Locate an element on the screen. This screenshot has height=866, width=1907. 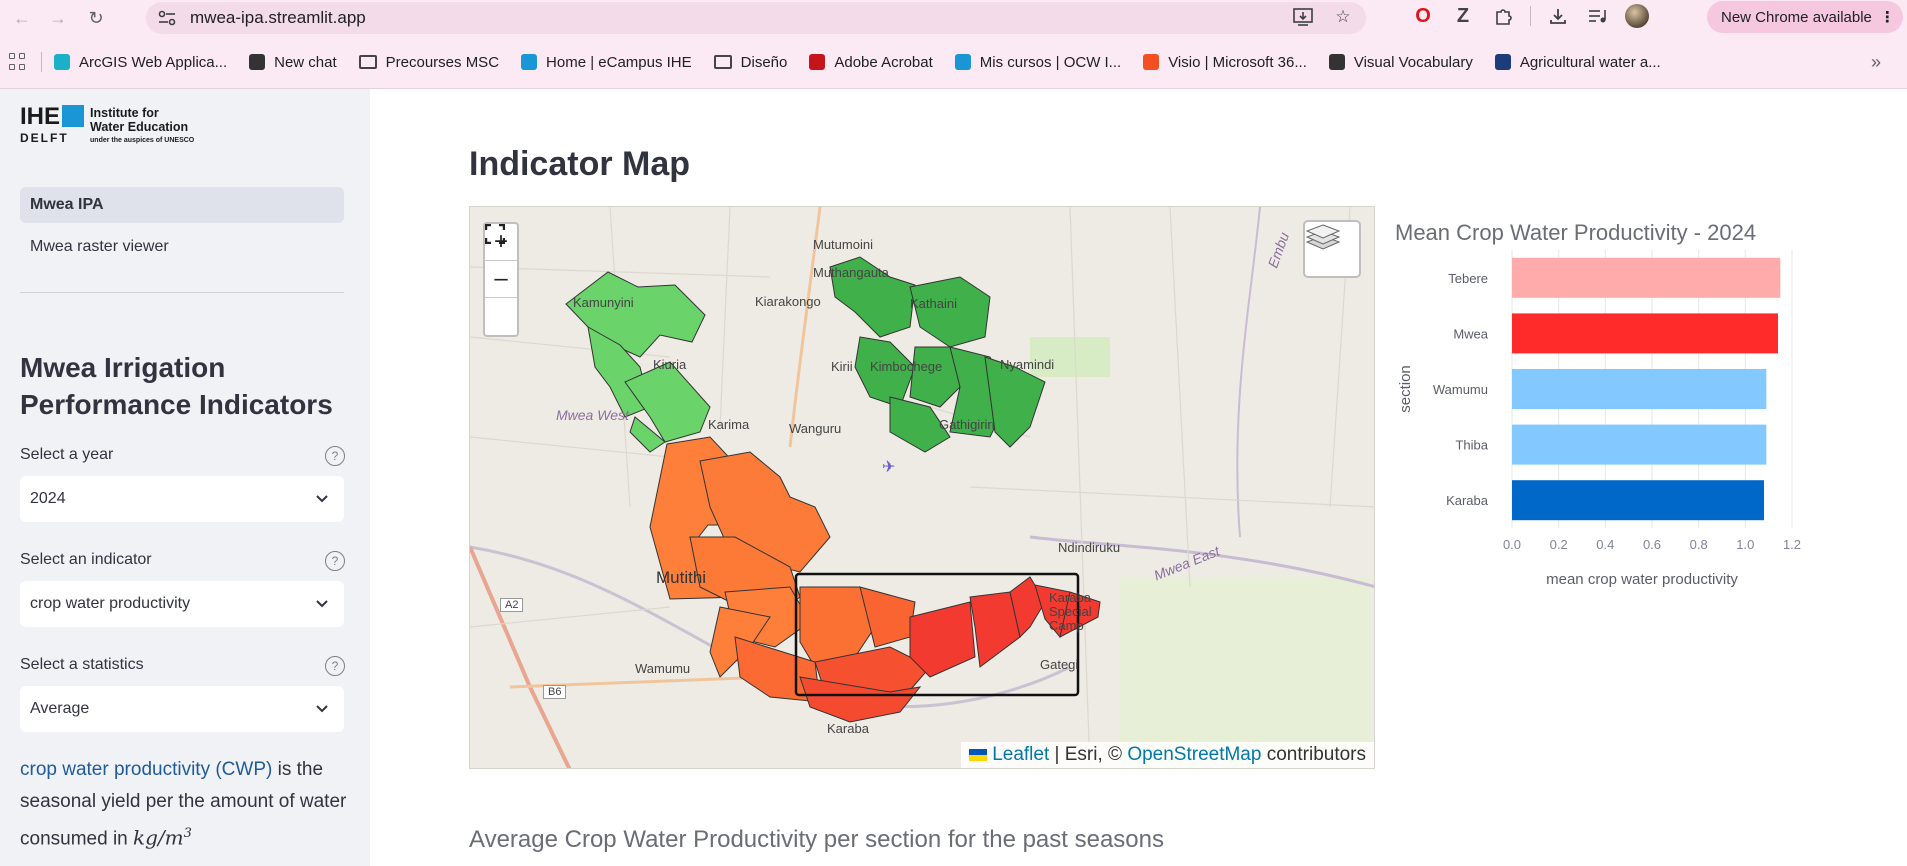
map-label: Kimbochege is located at coordinates (906, 366).